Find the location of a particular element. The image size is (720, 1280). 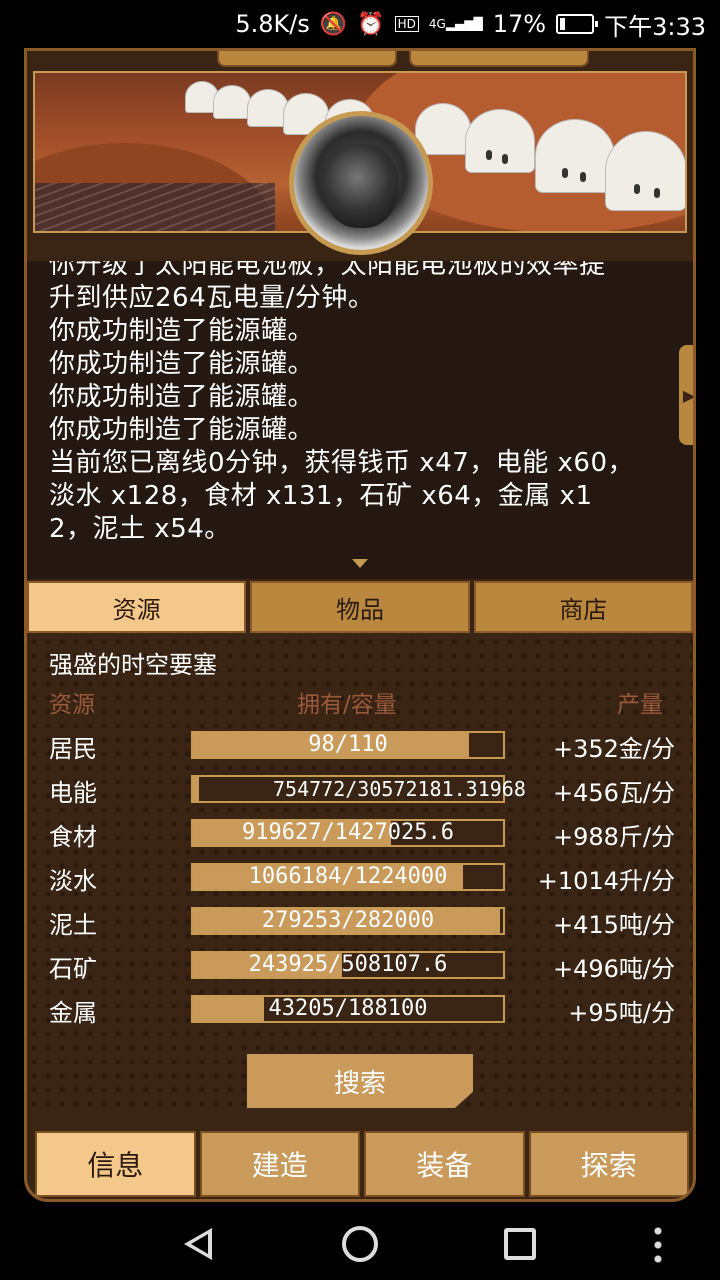

tab-build: 建造 is located at coordinates (279, 1164).